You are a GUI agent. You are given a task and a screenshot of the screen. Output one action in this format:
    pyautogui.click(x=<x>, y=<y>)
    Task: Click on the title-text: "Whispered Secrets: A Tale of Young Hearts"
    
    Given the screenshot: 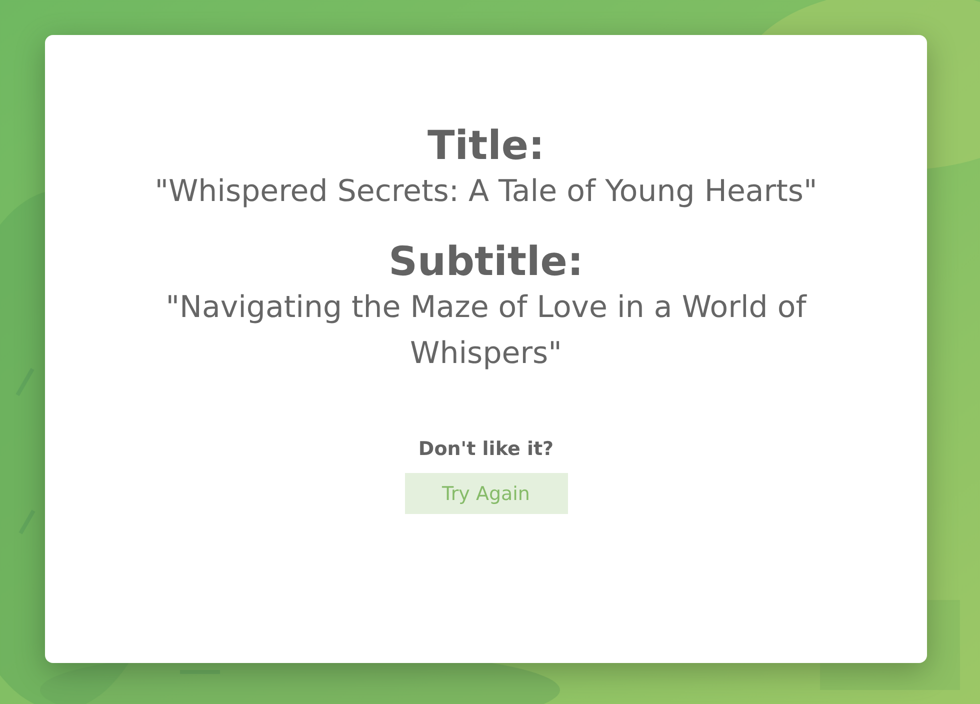 What is the action you would take?
    pyautogui.click(x=486, y=192)
    